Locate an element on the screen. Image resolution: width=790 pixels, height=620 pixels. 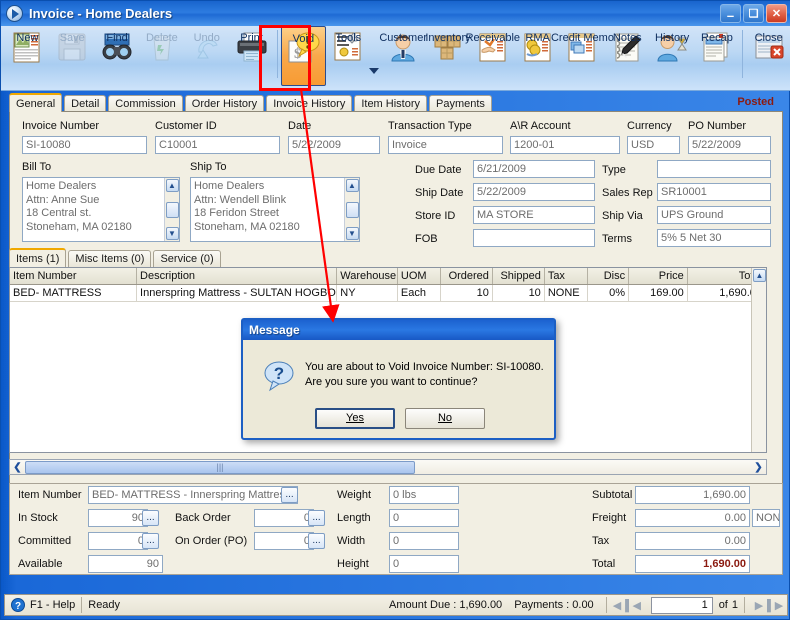
grid-col-warehouse: Warehouse is located at coordinates (367, 276).